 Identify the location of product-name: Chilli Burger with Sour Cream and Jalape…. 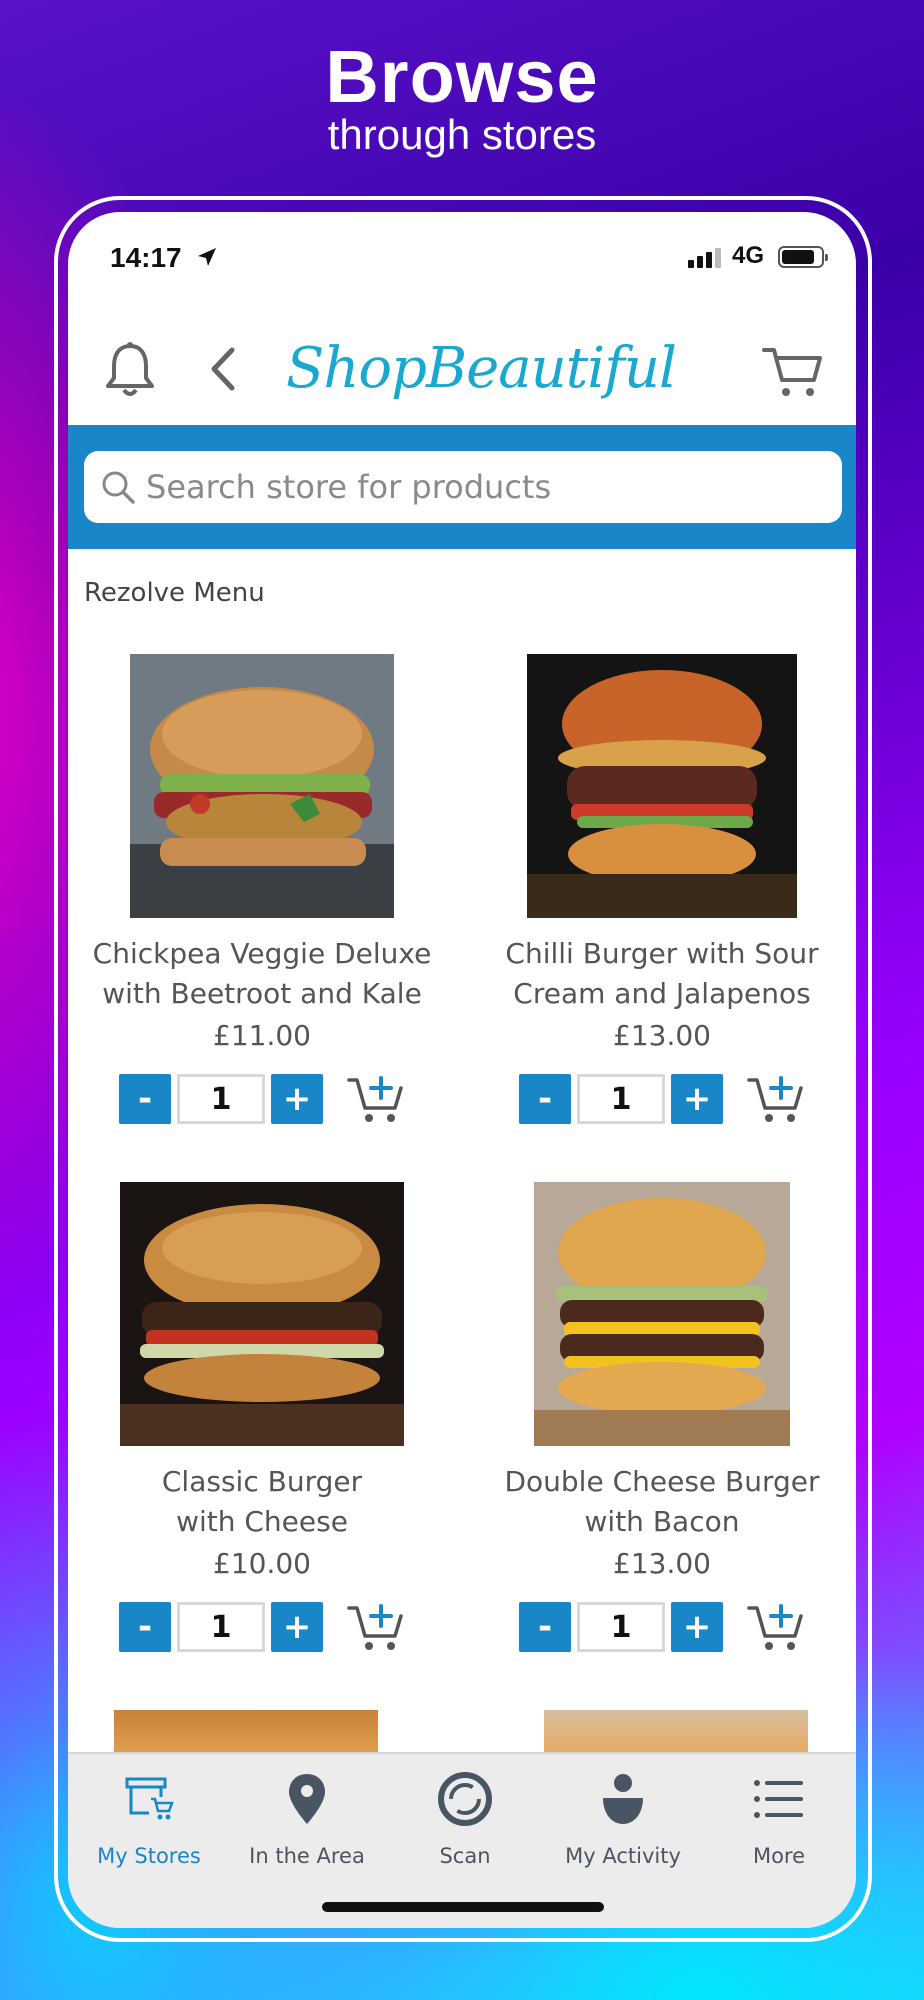
(662, 974).